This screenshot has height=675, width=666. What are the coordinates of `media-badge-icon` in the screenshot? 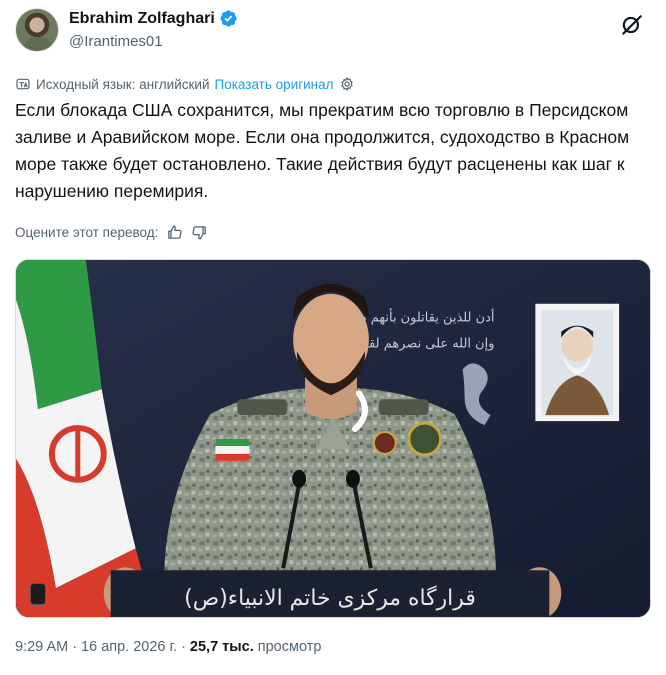 It's located at (38, 594).